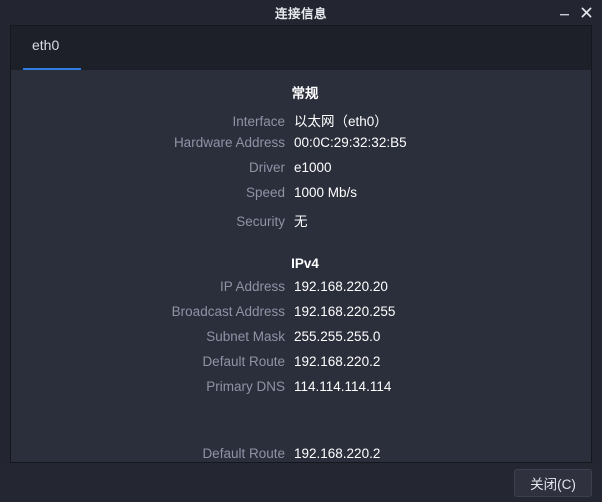 Image resolution: width=602 pixels, height=502 pixels. What do you see at coordinates (267, 167) in the screenshot?
I see `detail-label: Driver` at bounding box center [267, 167].